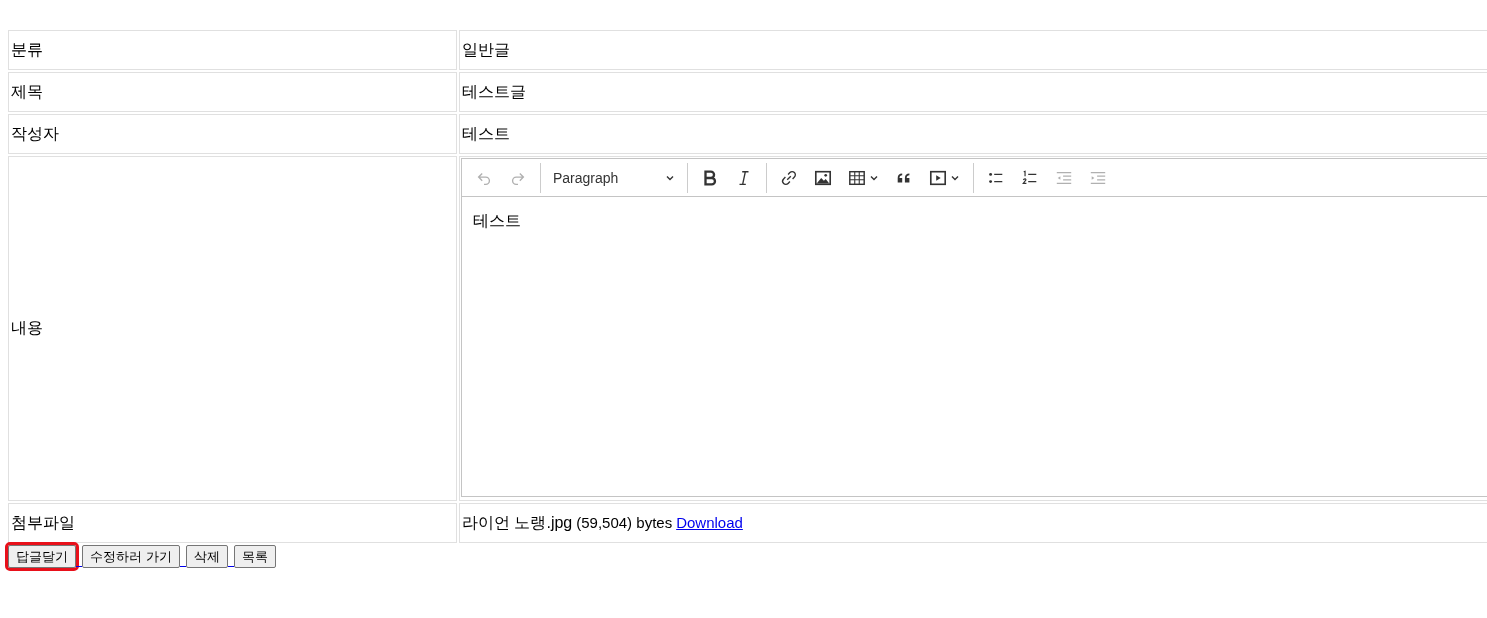 Image resolution: width=1487 pixels, height=618 pixels. Describe the element at coordinates (254, 556) in the screenshot. I see `action-button: 목록` at that location.